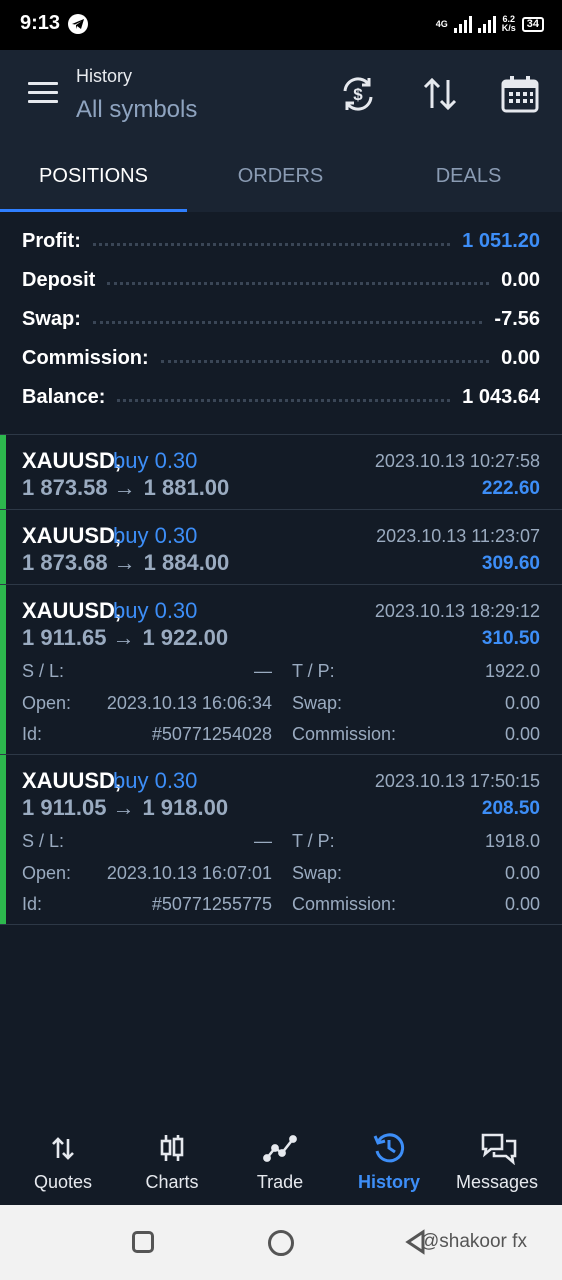  I want to click on close-price: 1 922.00, so click(185, 637).